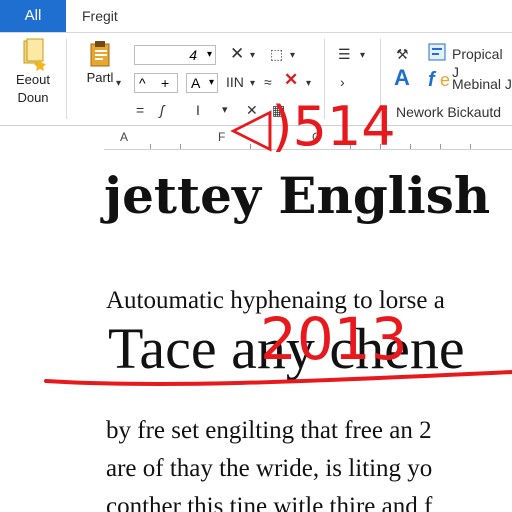  What do you see at coordinates (142, 83) in the screenshot?
I see `caret-up-icon: ^` at bounding box center [142, 83].